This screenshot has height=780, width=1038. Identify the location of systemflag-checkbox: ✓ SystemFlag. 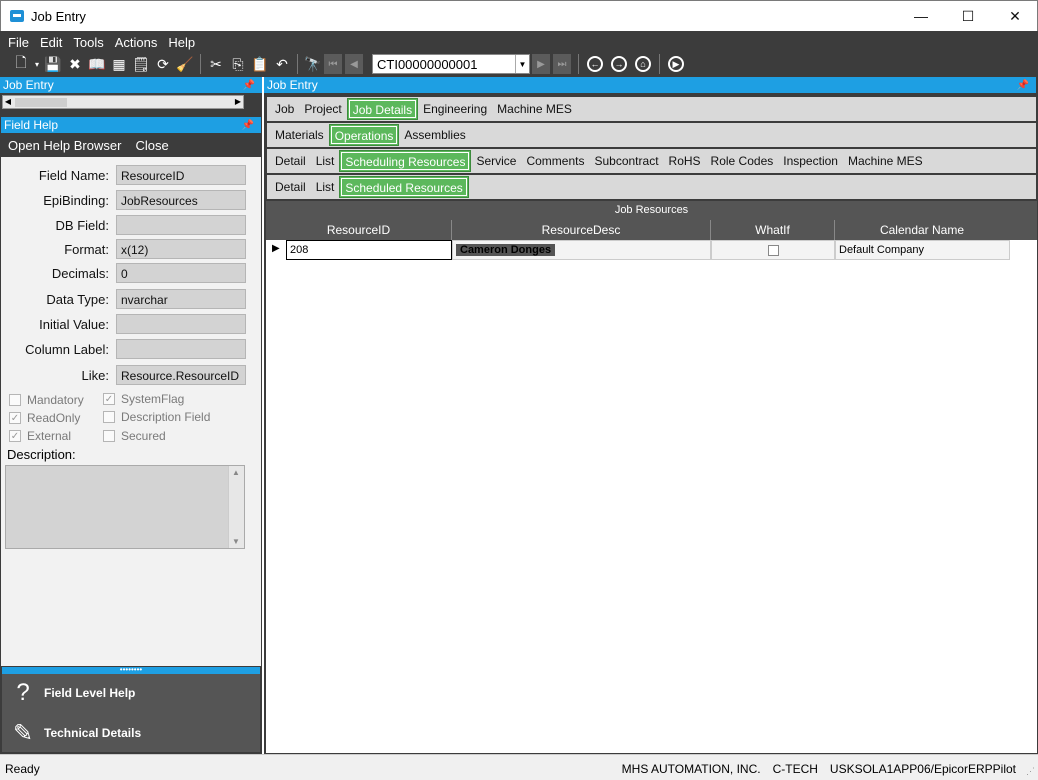
(143, 399).